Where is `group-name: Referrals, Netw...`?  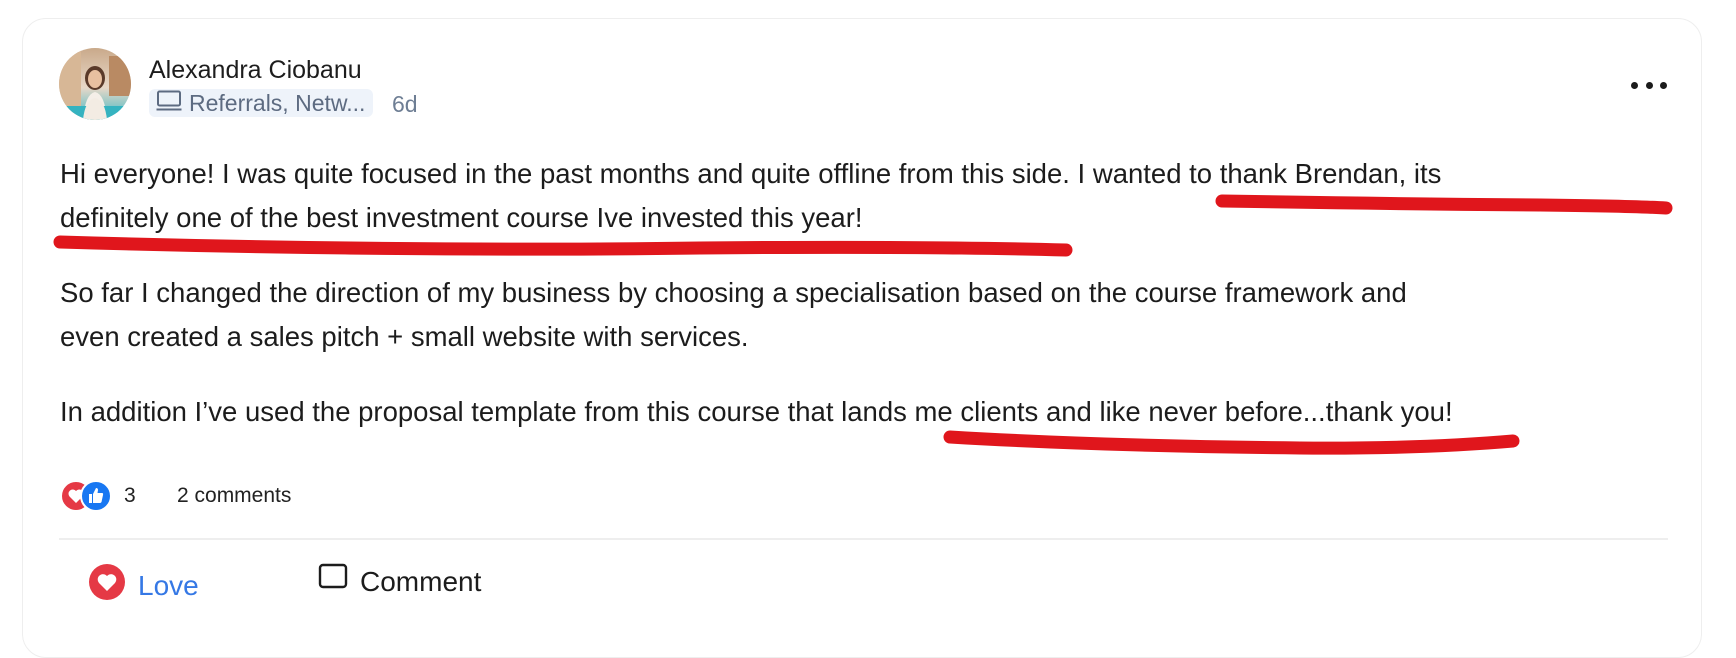
group-name: Referrals, Netw... is located at coordinates (277, 102).